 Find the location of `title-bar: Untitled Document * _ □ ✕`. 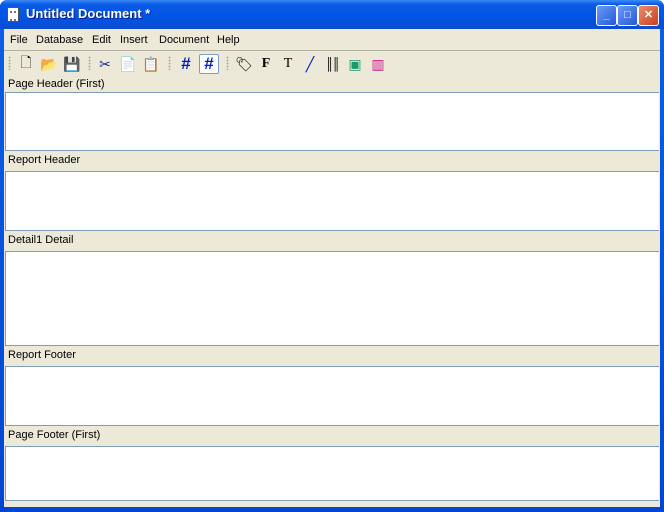

title-bar: Untitled Document * _ □ ✕ is located at coordinates (332, 14).